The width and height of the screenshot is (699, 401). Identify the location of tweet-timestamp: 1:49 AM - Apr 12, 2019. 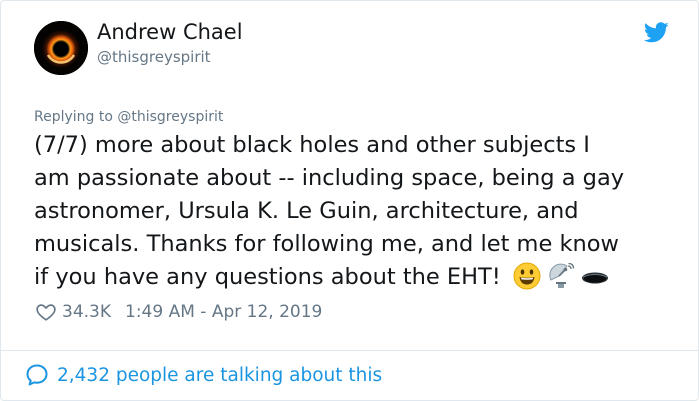
(223, 312).